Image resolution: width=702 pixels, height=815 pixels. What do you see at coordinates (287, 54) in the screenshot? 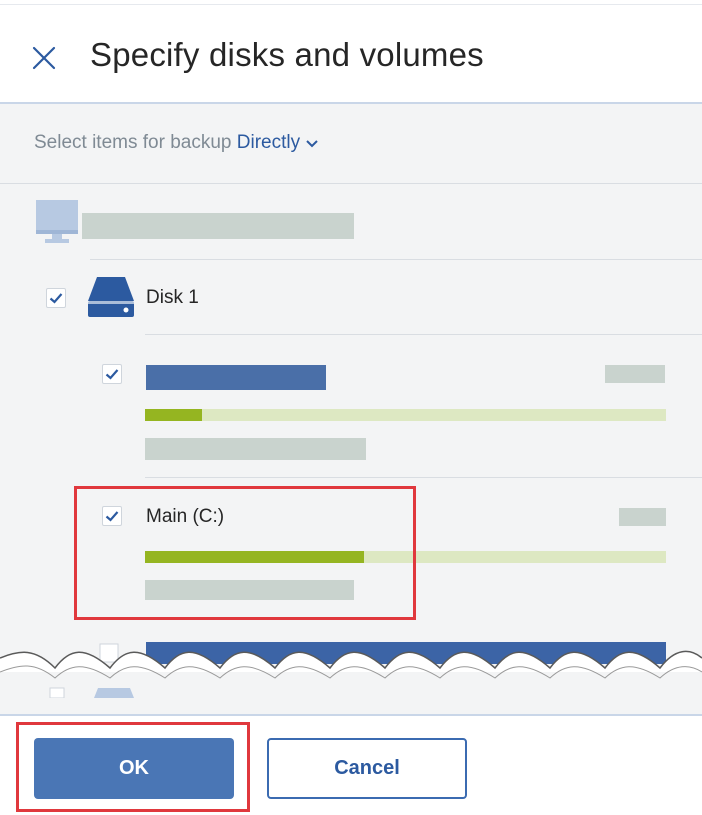
I see `dialog-title: Specify disks and volumes` at bounding box center [287, 54].